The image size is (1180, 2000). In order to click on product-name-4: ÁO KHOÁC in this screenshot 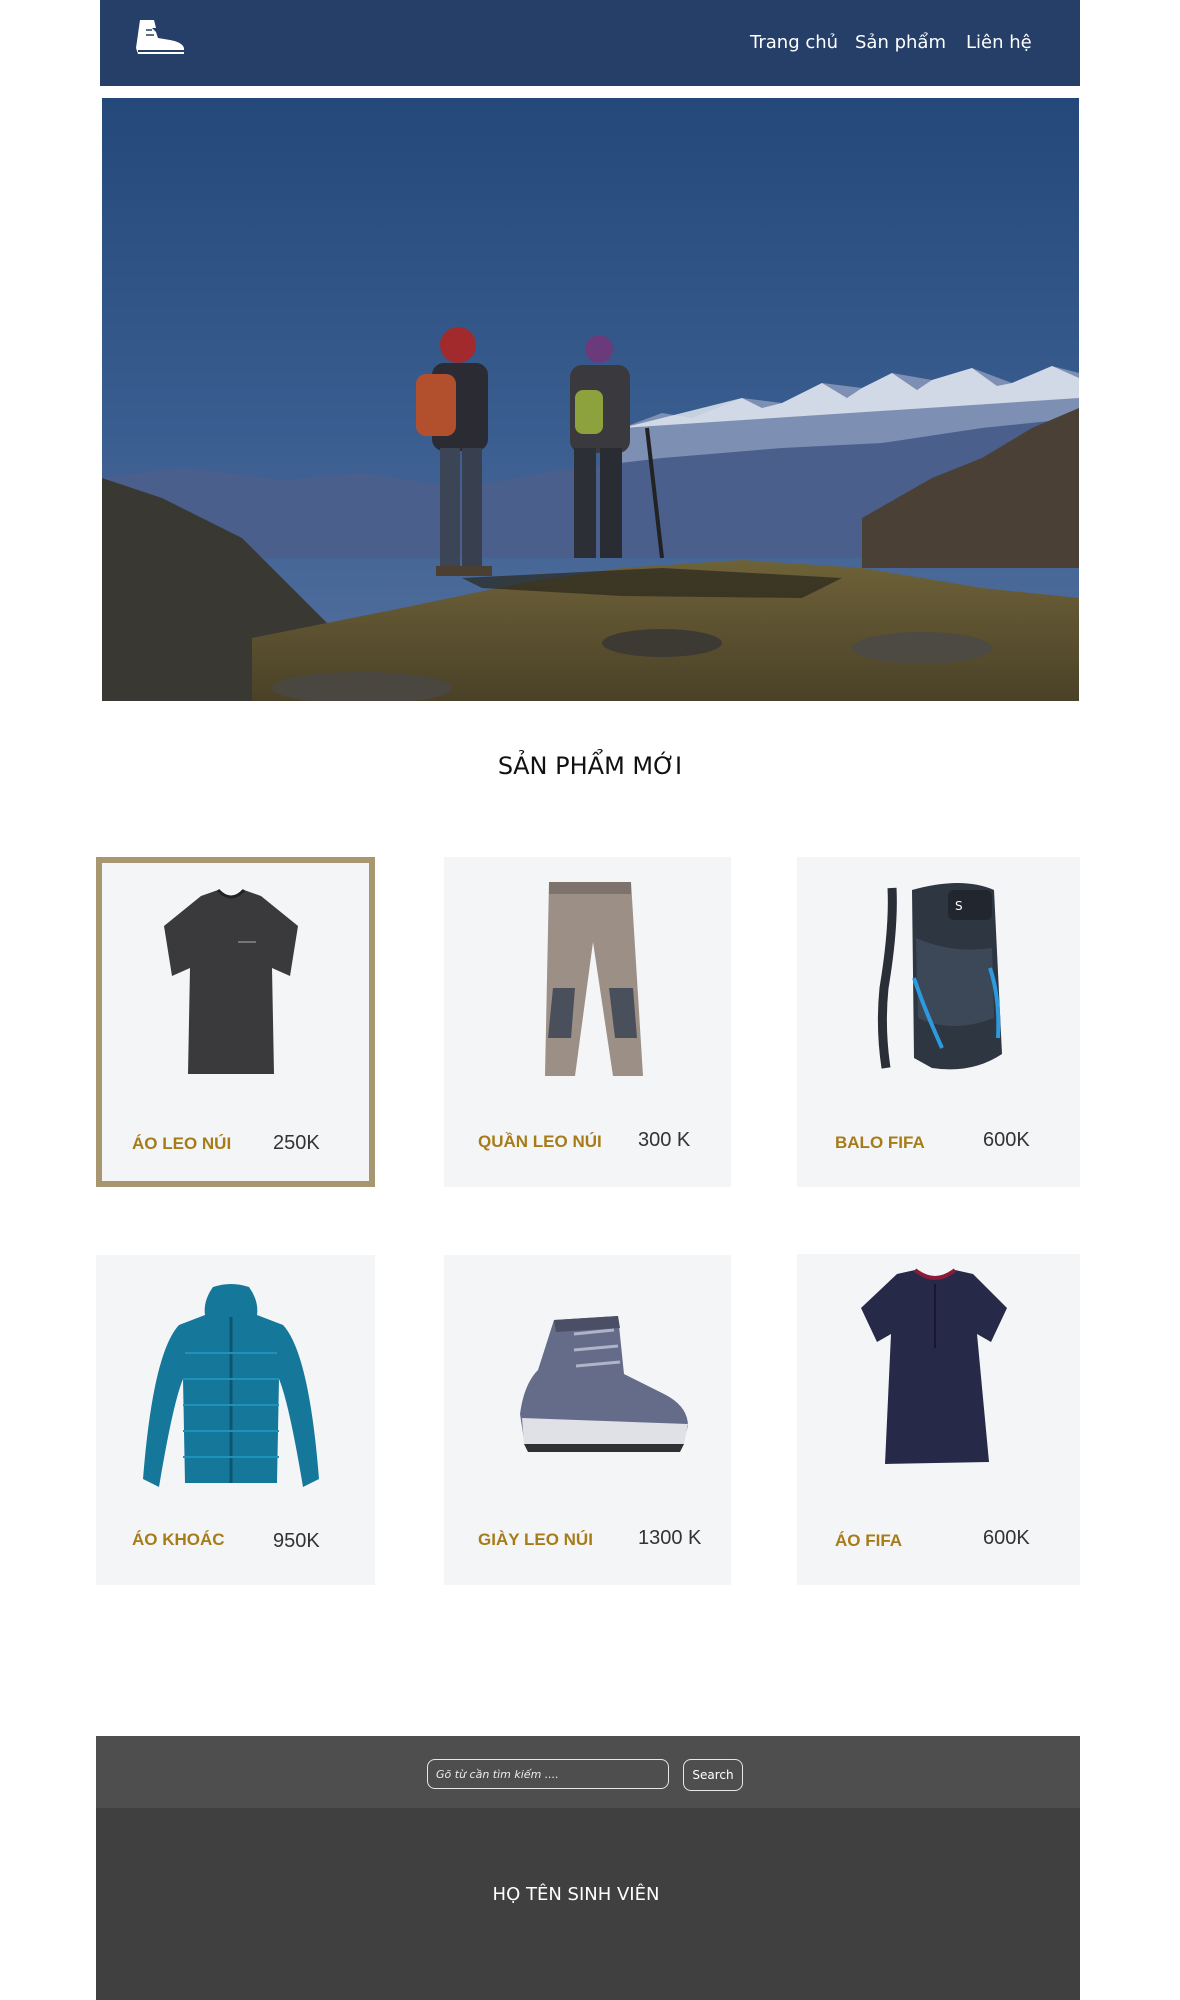, I will do `click(178, 1539)`.